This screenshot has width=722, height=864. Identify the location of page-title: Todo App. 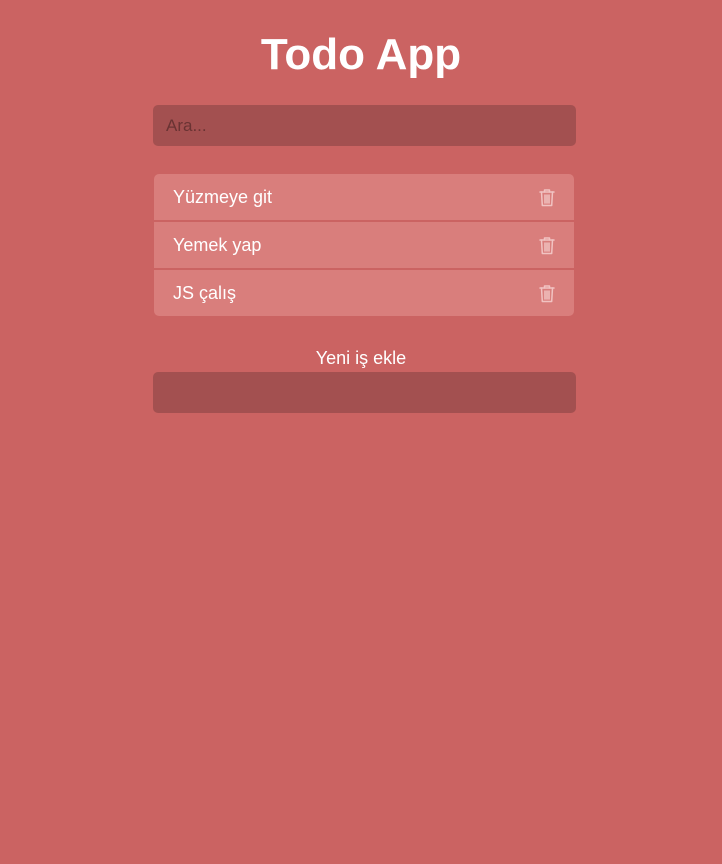
(361, 54).